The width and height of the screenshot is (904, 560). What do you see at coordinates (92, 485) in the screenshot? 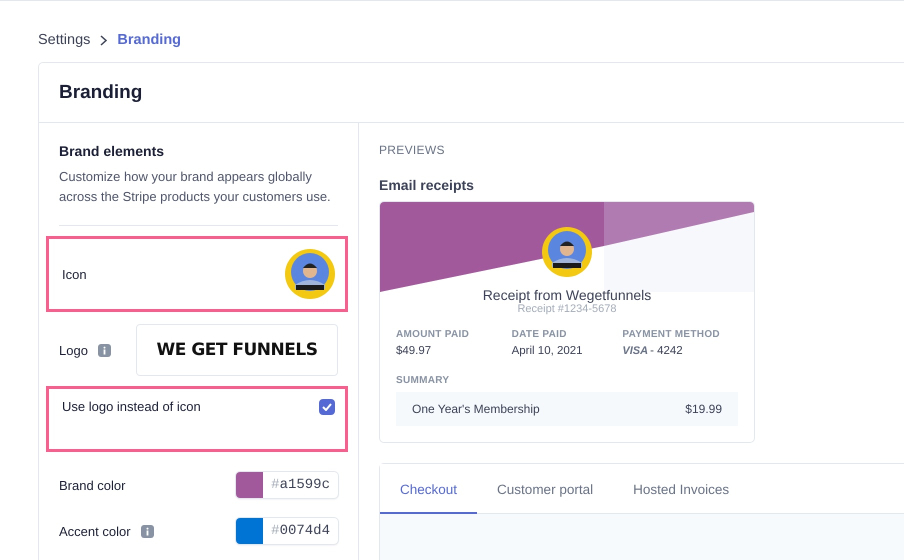
I see `field-label: Brand color` at bounding box center [92, 485].